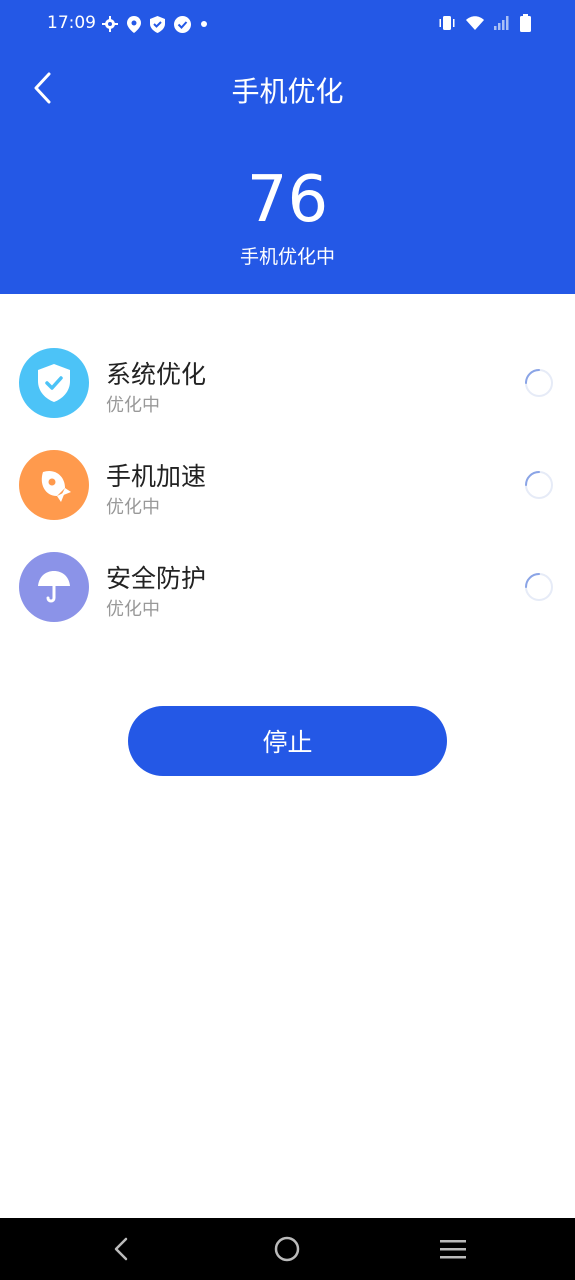  I want to click on nav-back-icon, so click(121, 1249).